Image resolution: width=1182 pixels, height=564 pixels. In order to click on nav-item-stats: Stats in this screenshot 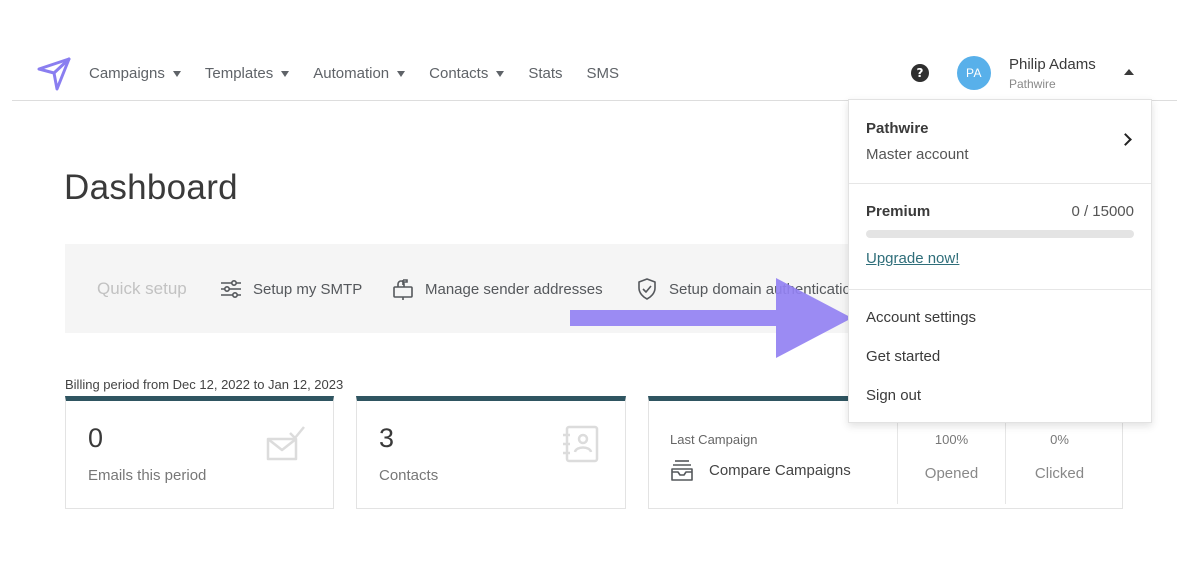, I will do `click(545, 73)`.